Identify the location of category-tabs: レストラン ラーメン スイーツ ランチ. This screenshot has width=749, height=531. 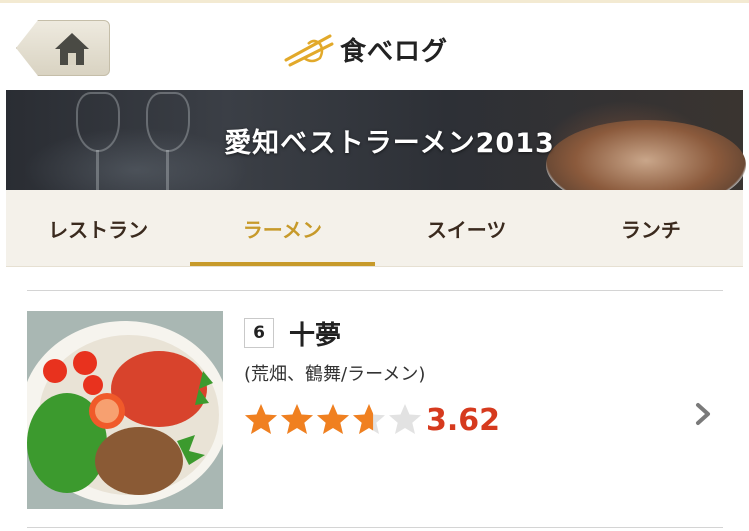
(374, 228).